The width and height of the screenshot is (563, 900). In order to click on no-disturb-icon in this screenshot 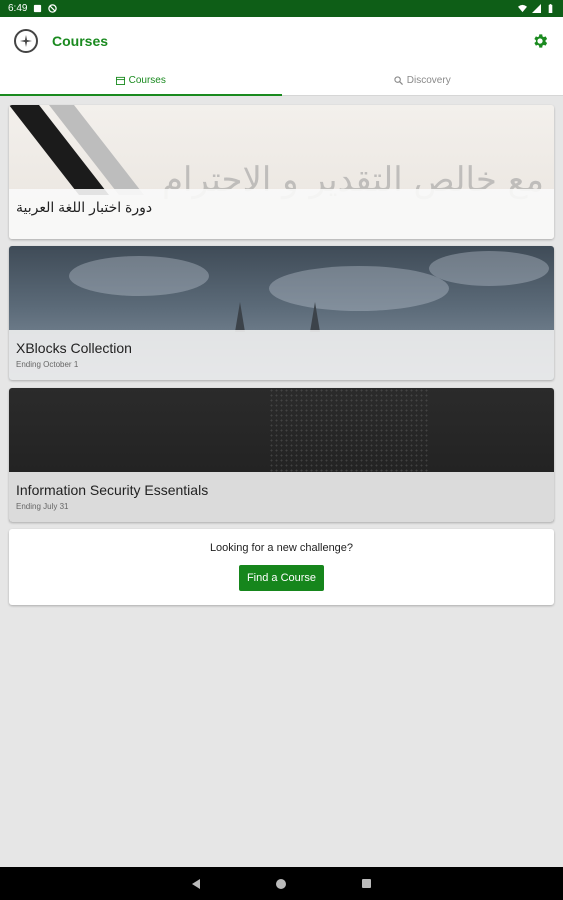, I will do `click(53, 8)`.